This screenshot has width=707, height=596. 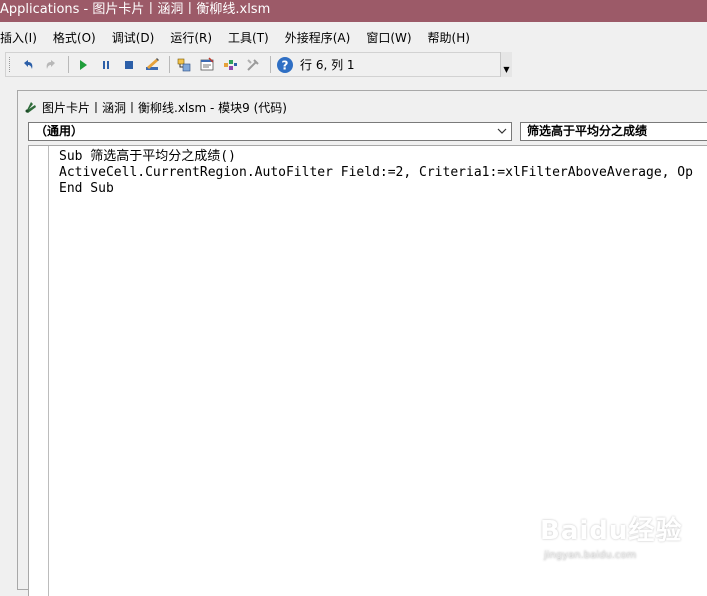 I want to click on properties-icon, so click(x=207, y=65).